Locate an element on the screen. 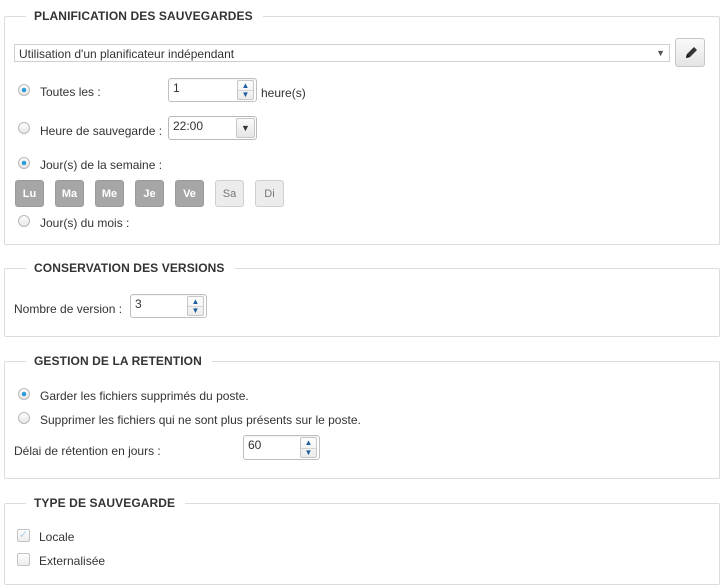  retention-delay-input: 60 ▲ ▼ is located at coordinates (281, 447).